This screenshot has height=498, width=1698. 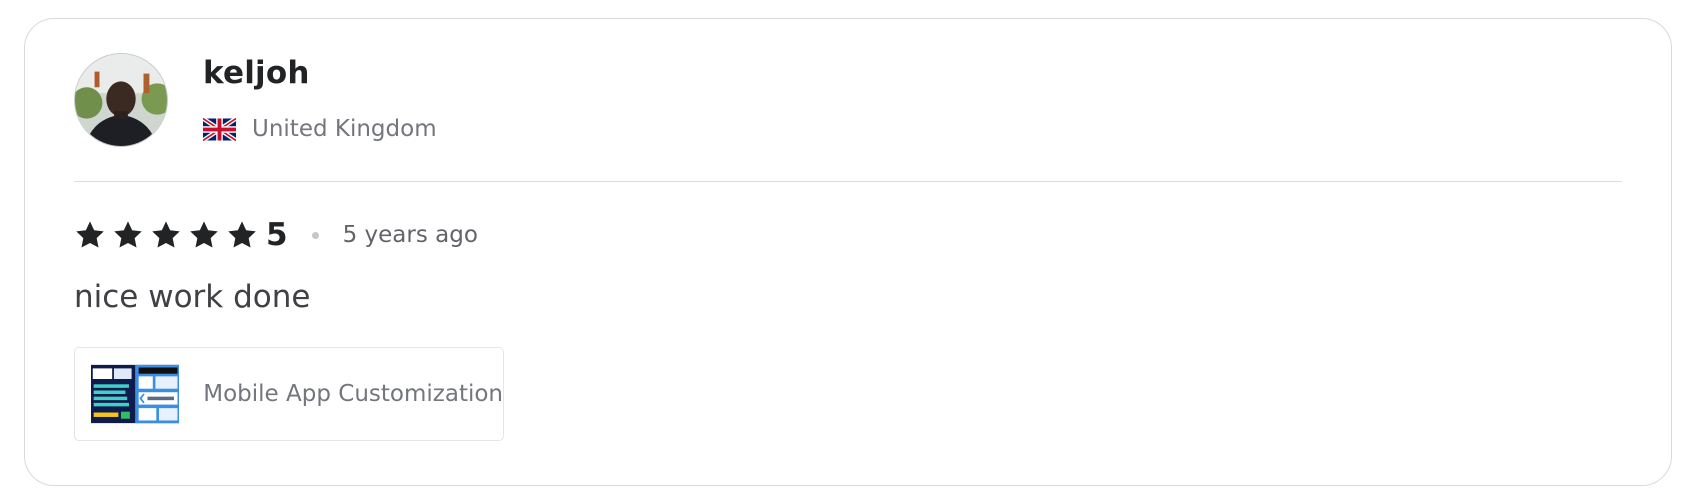 What do you see at coordinates (315, 235) in the screenshot?
I see `separator-dot` at bounding box center [315, 235].